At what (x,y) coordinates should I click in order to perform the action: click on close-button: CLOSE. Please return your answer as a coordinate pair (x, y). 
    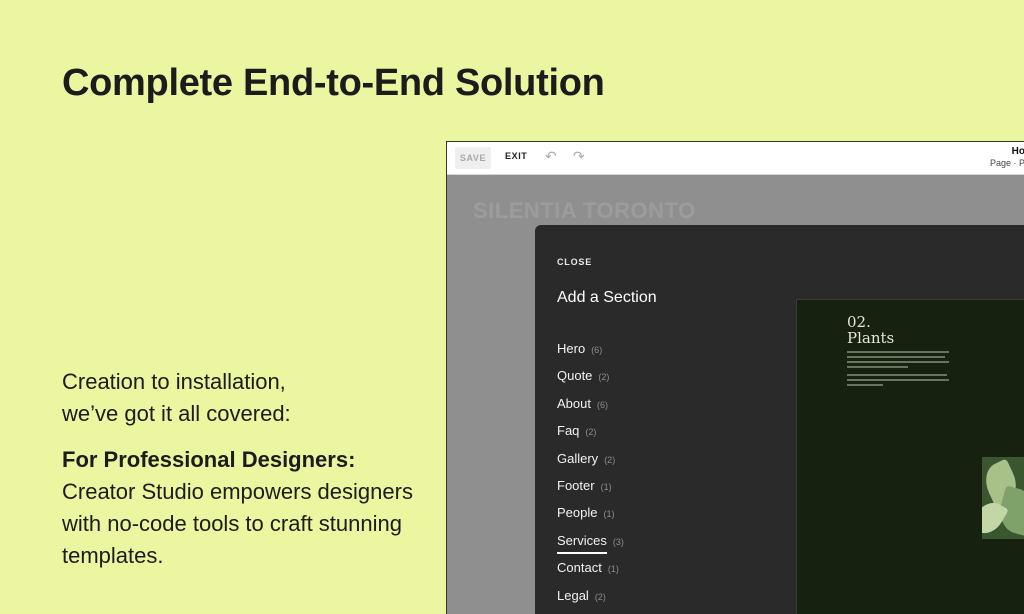
    Looking at the image, I should click on (574, 262).